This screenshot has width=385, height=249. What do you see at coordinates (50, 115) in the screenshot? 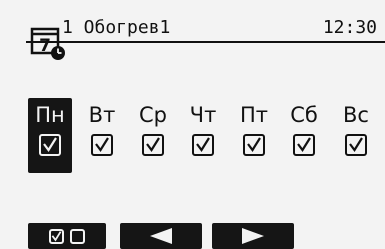
I see `day-label: Пн` at bounding box center [50, 115].